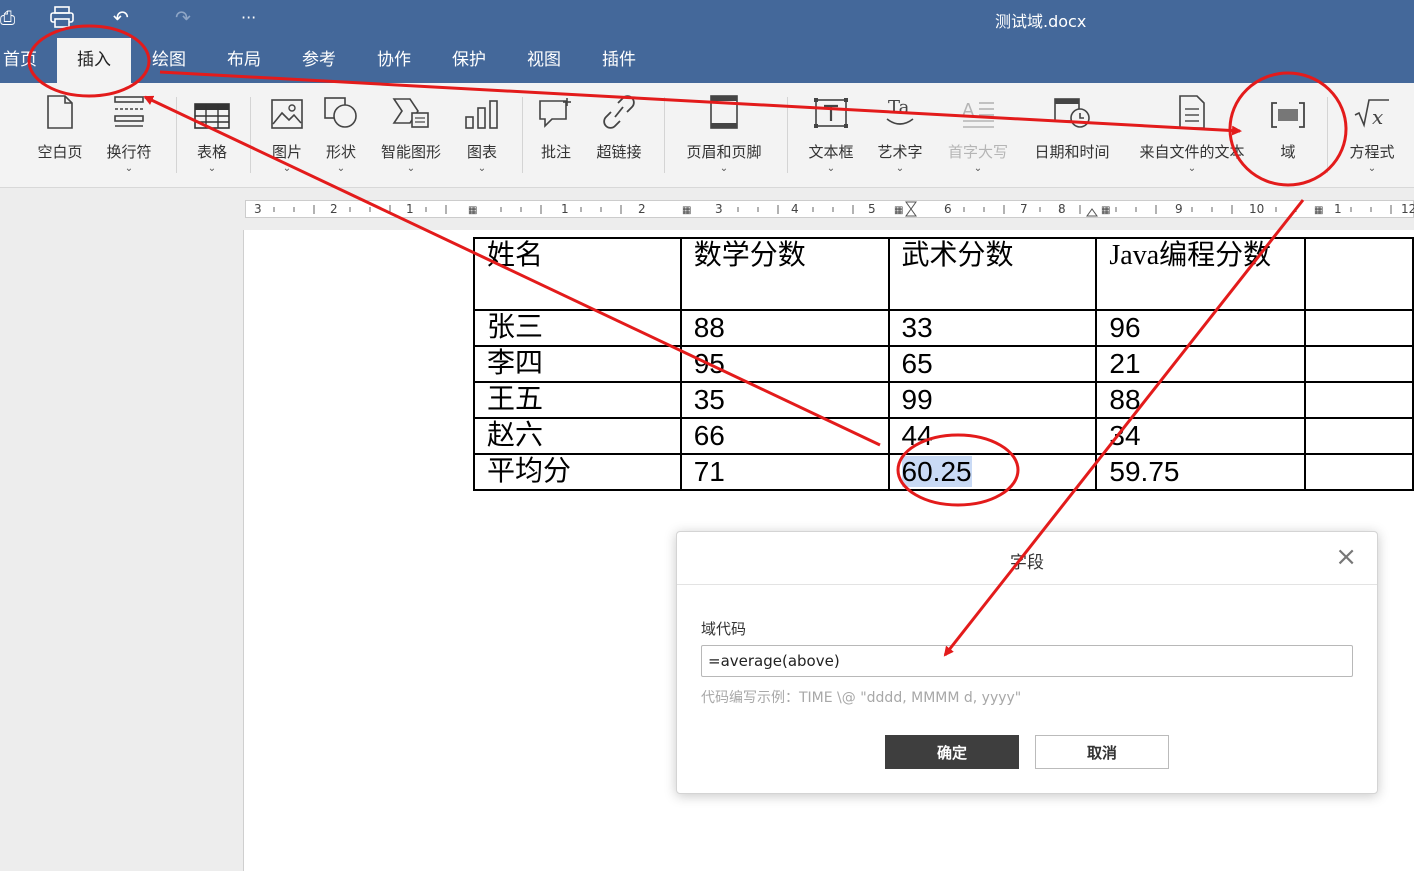 The image size is (1414, 871). I want to click on text-from-file-button: 来自文件的文本 ⌄, so click(1192, 134).